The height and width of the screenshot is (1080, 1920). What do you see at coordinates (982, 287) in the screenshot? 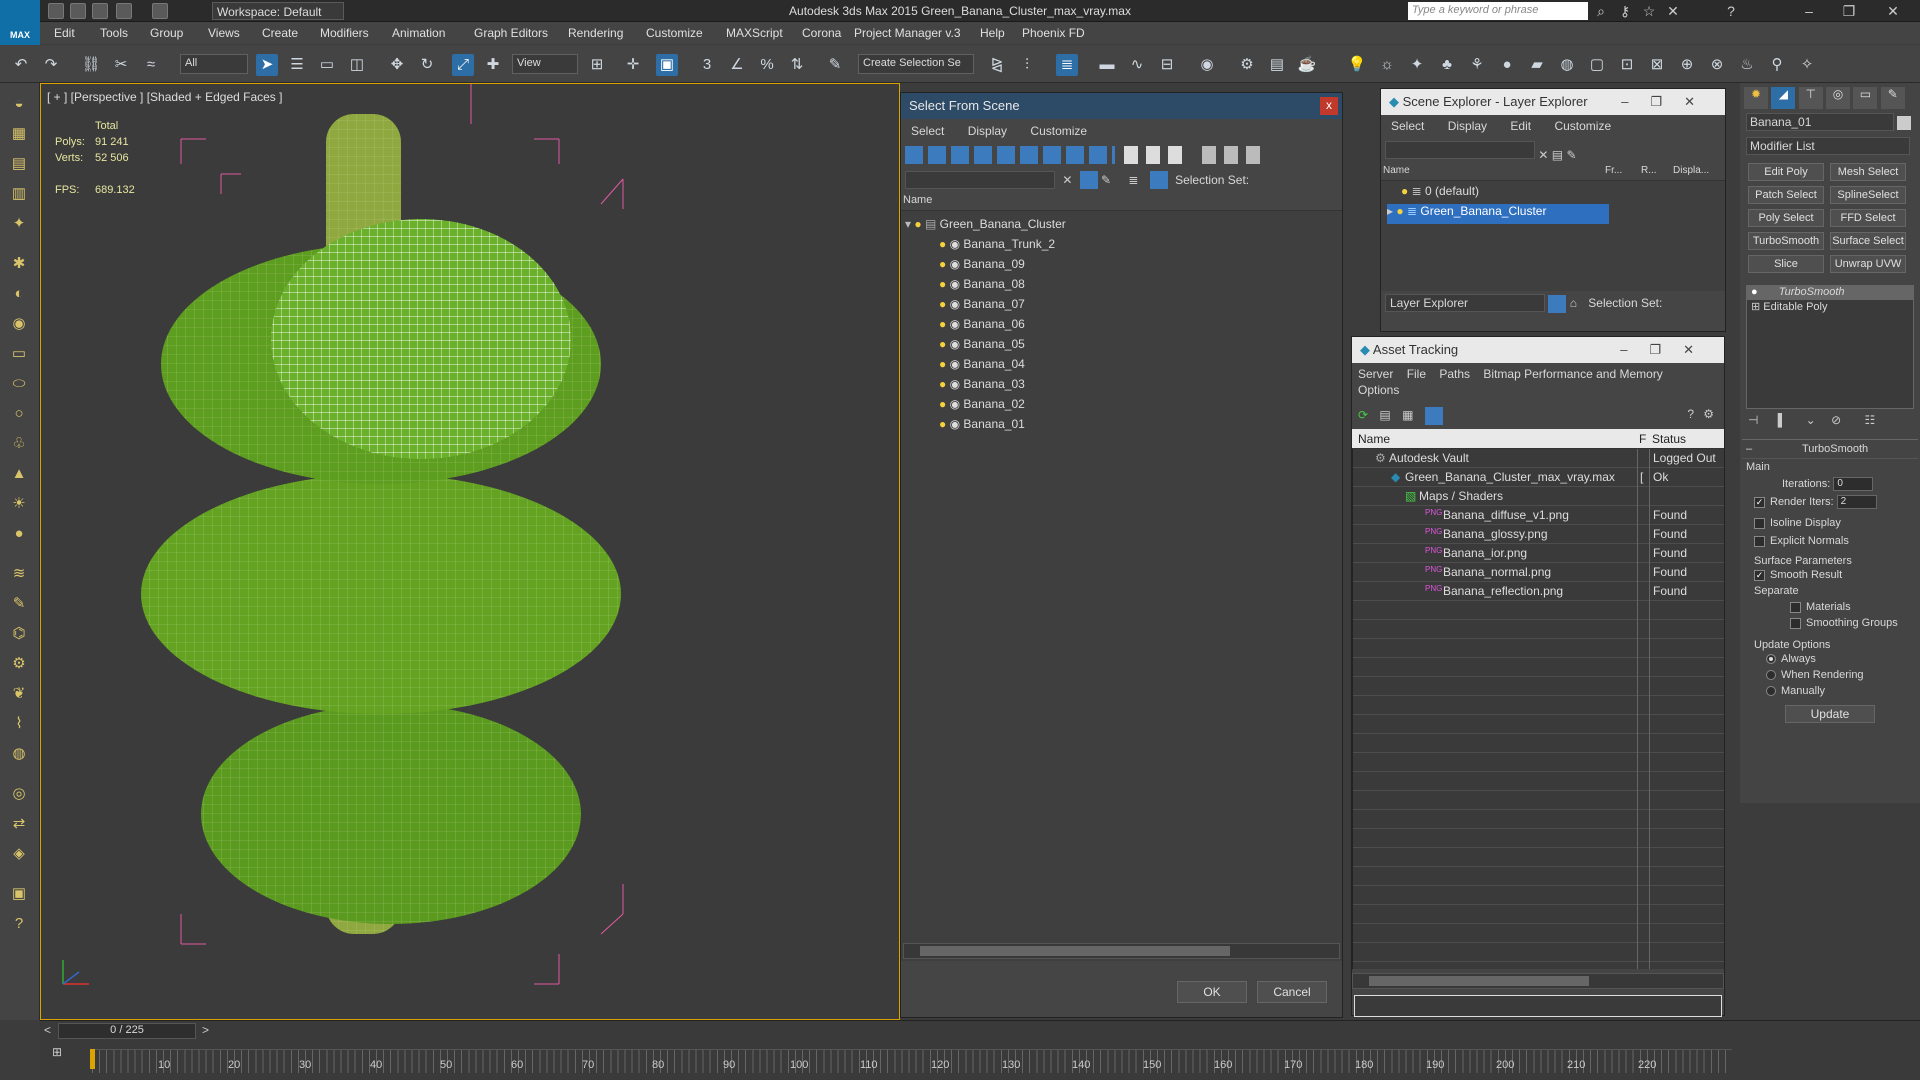
I see `tree-row: ● ◉ Banana_08` at bounding box center [982, 287].